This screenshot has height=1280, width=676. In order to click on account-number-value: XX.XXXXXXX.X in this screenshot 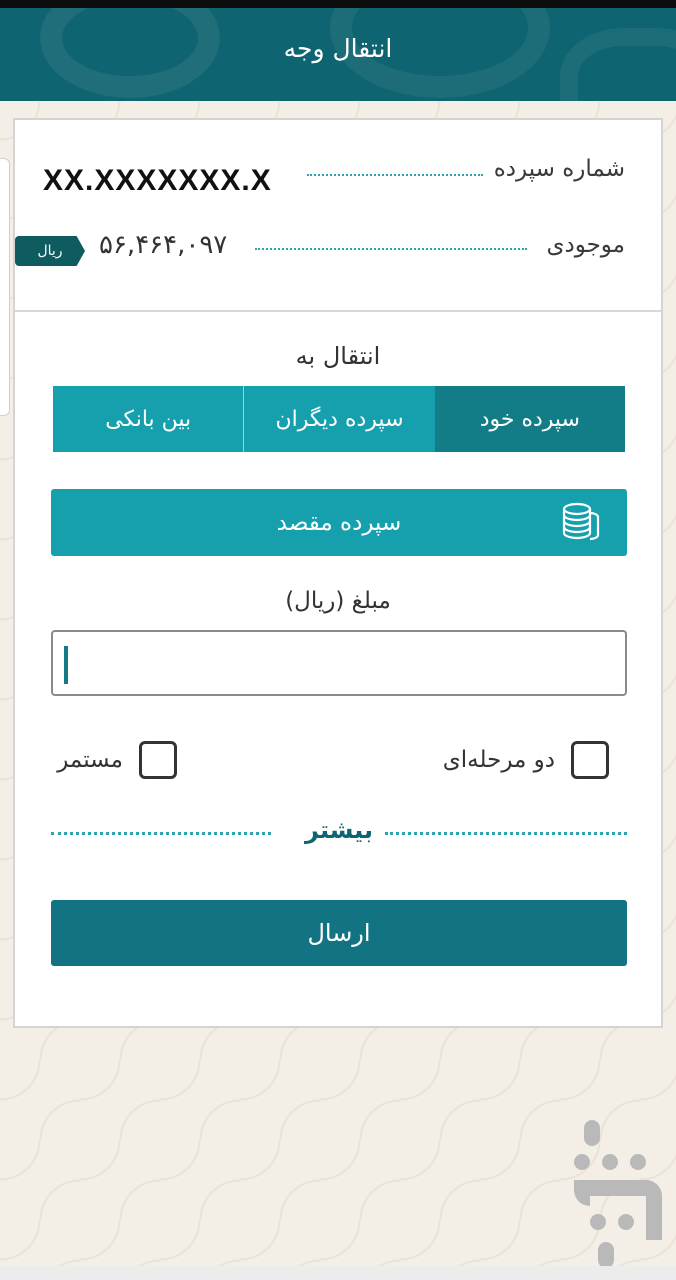, I will do `click(157, 180)`.